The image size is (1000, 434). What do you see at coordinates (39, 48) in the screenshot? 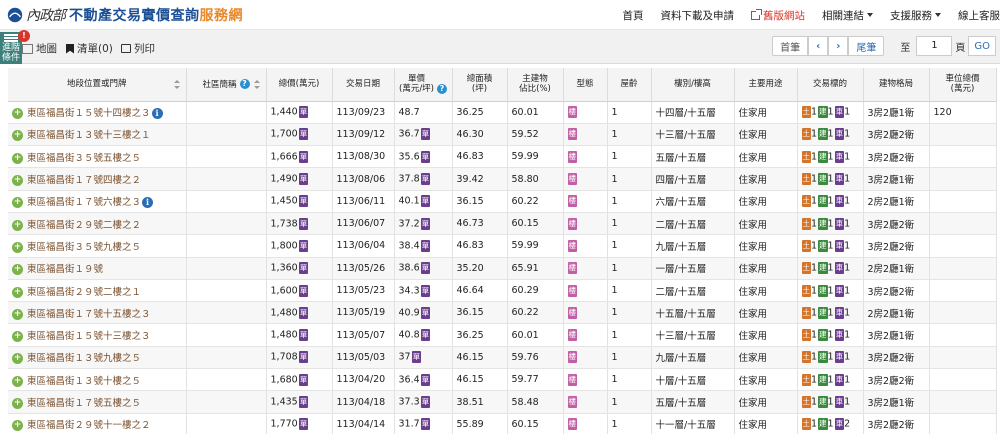
I see `map-view-button: 地圖` at bounding box center [39, 48].